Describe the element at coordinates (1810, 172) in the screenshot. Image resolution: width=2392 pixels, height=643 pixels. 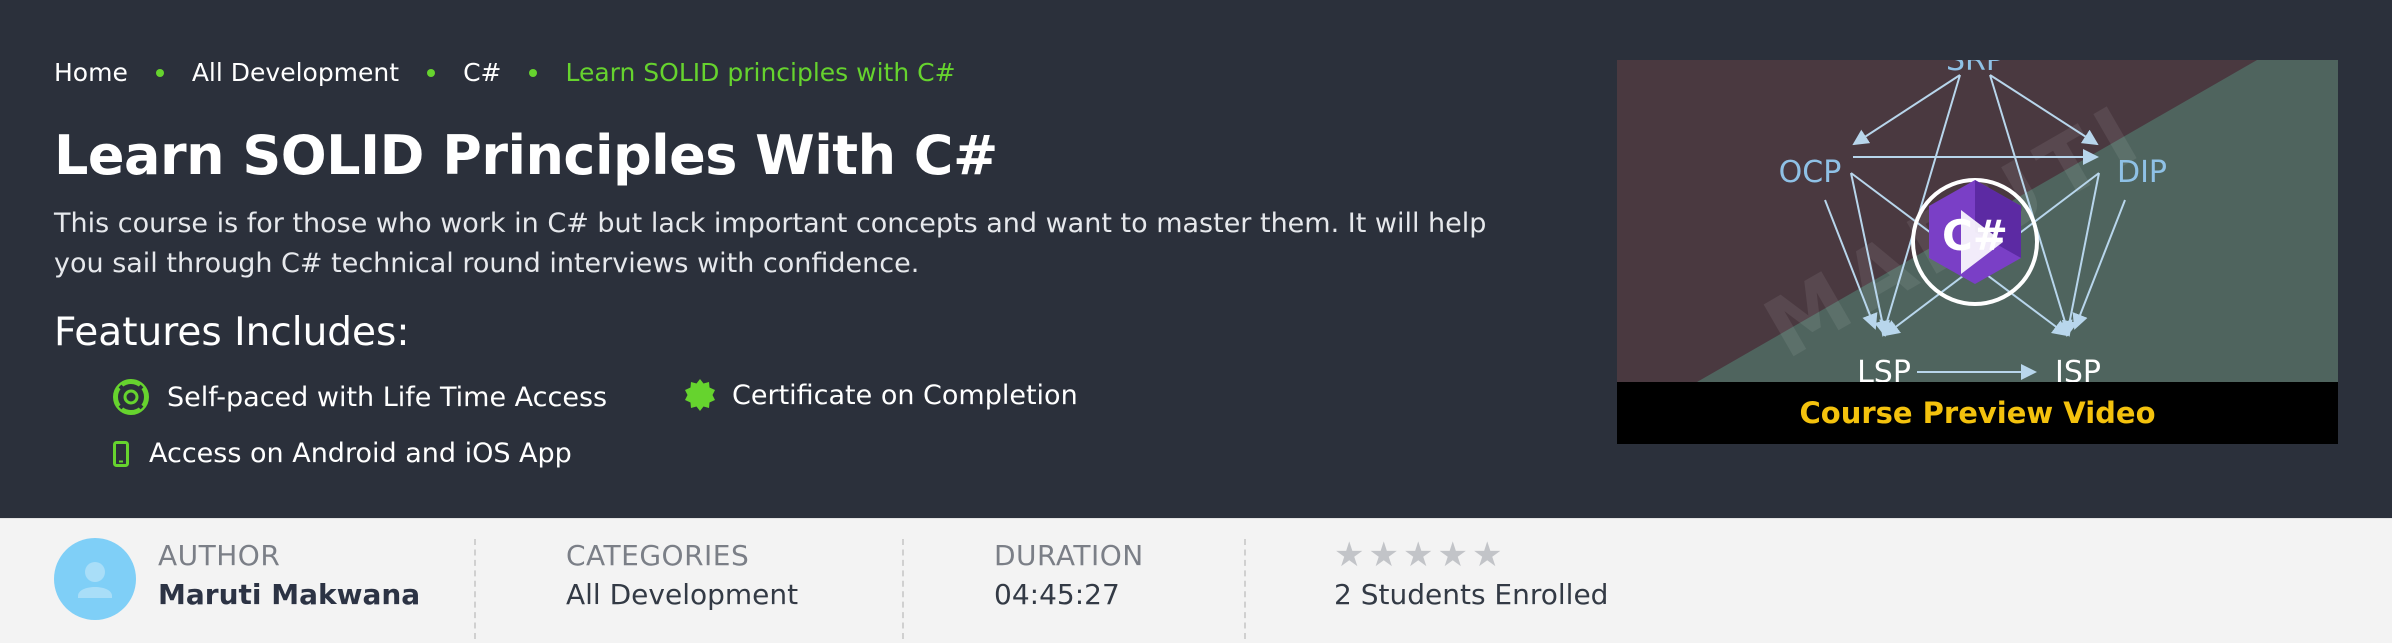
I see `ocp-label: OCP` at that location.